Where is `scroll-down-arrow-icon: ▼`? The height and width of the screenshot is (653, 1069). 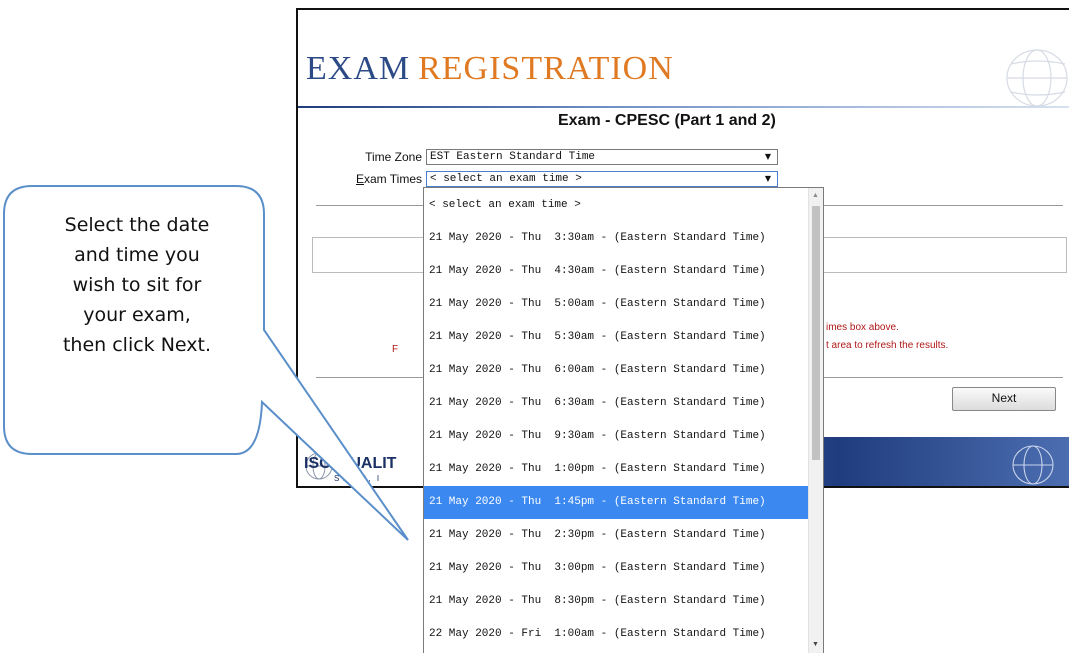 scroll-down-arrow-icon: ▼ is located at coordinates (815, 644).